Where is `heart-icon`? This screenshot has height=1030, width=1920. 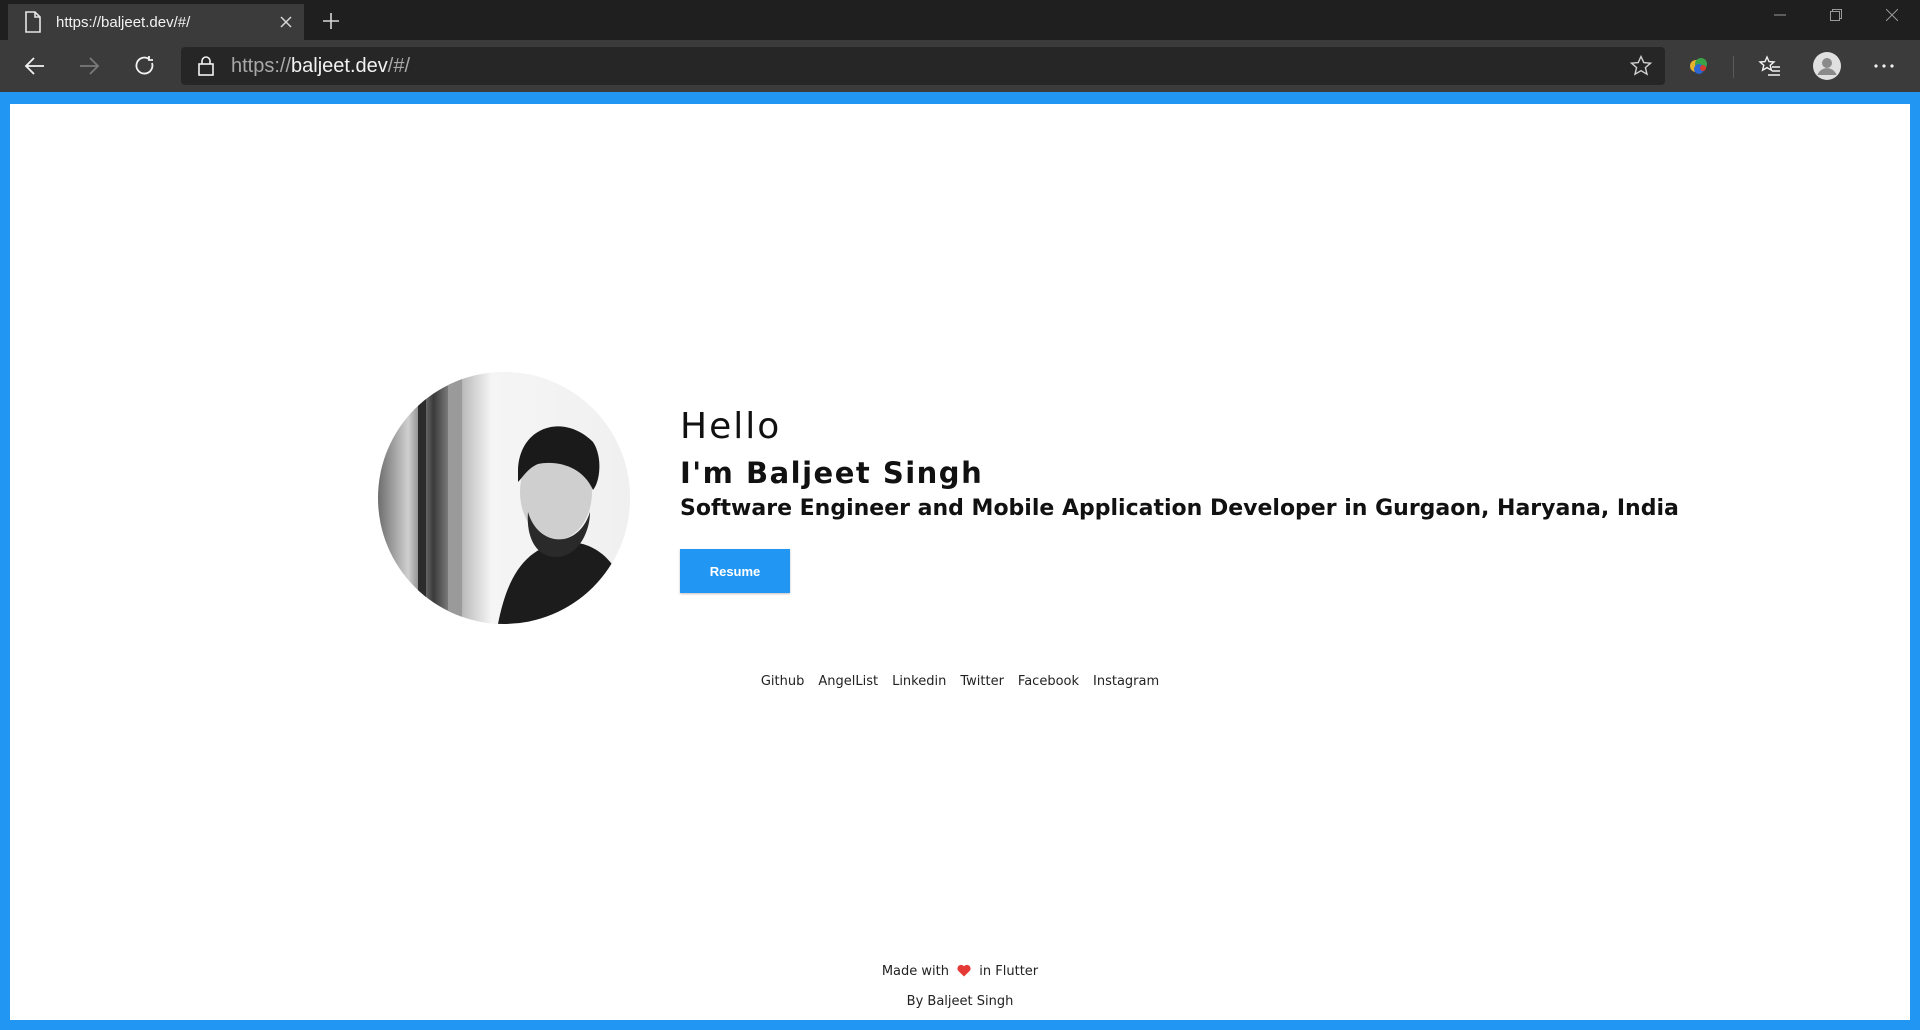 heart-icon is located at coordinates (964, 972).